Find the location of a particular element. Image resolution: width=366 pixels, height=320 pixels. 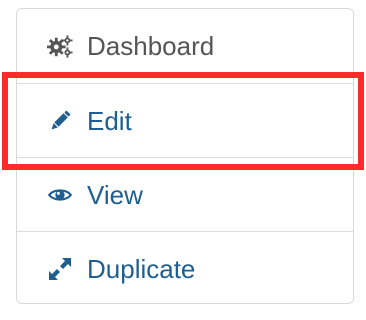

pencil-icon is located at coordinates (60, 121).